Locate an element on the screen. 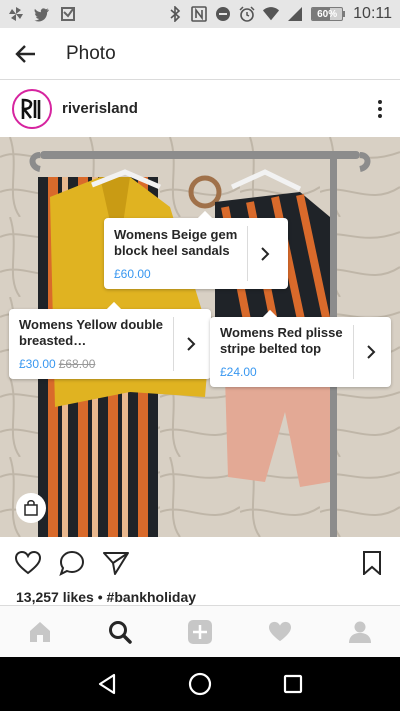 The height and width of the screenshot is (711, 400). square-recents-icon is located at coordinates (293, 684).